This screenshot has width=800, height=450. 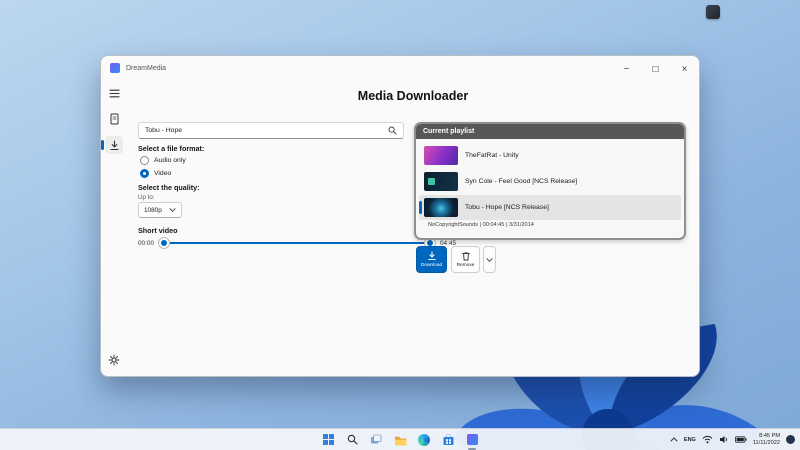 I want to click on file-explorer-icon, so click(x=400, y=440).